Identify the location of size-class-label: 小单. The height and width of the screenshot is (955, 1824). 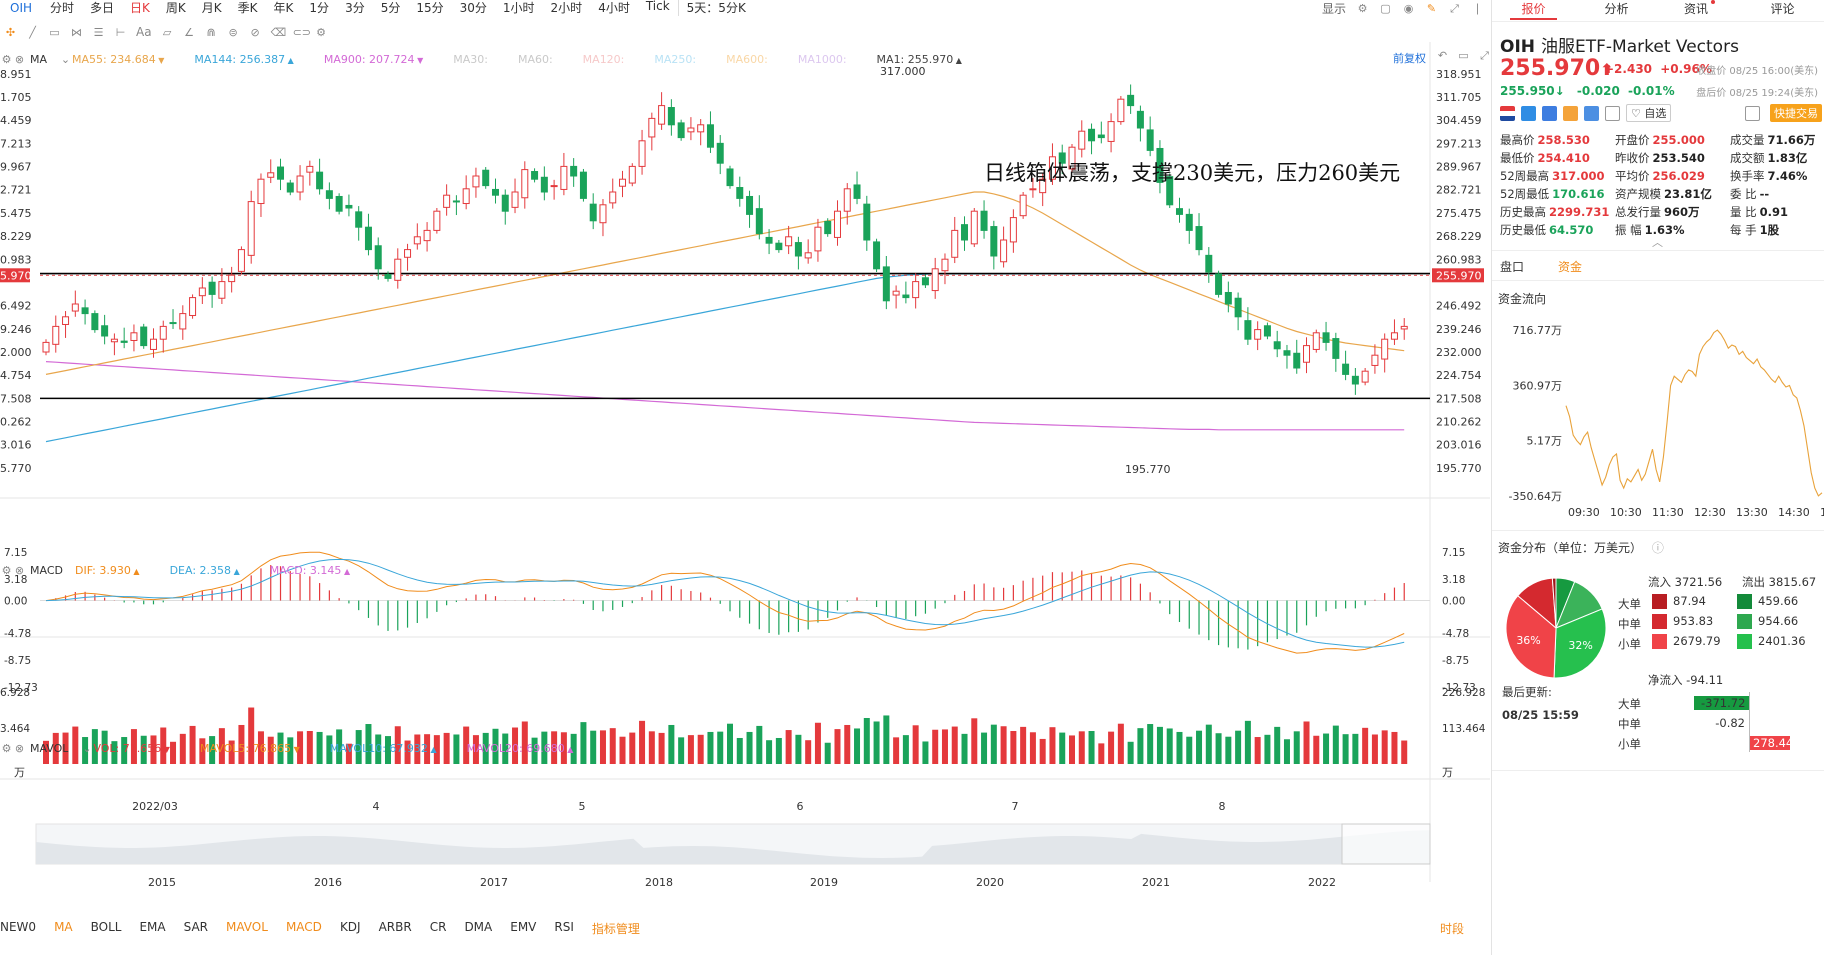
(1629, 644).